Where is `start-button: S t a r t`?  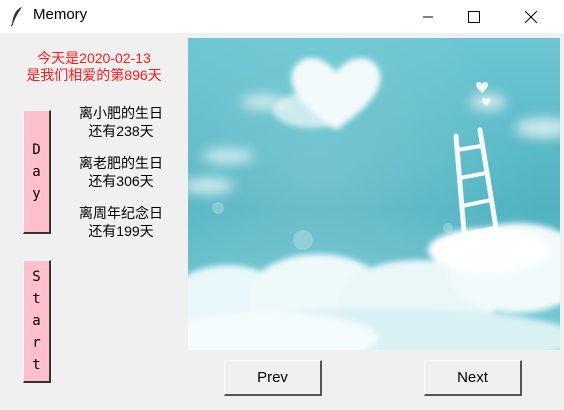
start-button: S t a r t is located at coordinates (37, 321).